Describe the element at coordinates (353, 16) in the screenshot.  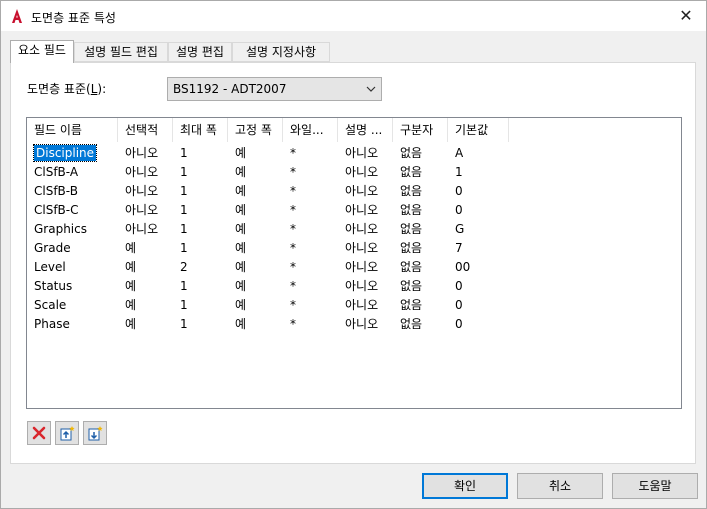
I see `title-bar: 도면층 표준 특성 ✕` at that location.